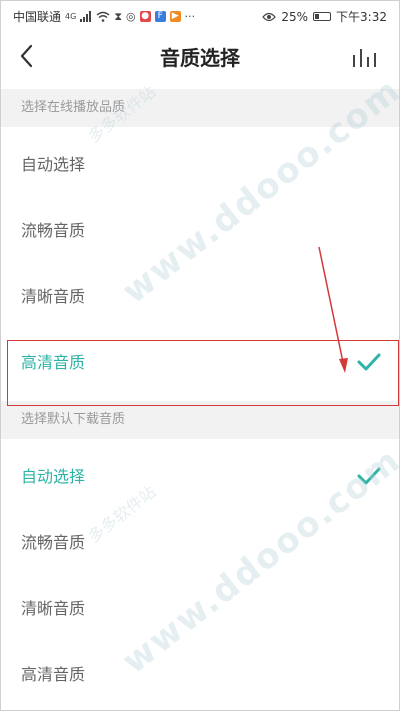 The width and height of the screenshot is (400, 712). I want to click on equalizer-icon, so click(364, 58).